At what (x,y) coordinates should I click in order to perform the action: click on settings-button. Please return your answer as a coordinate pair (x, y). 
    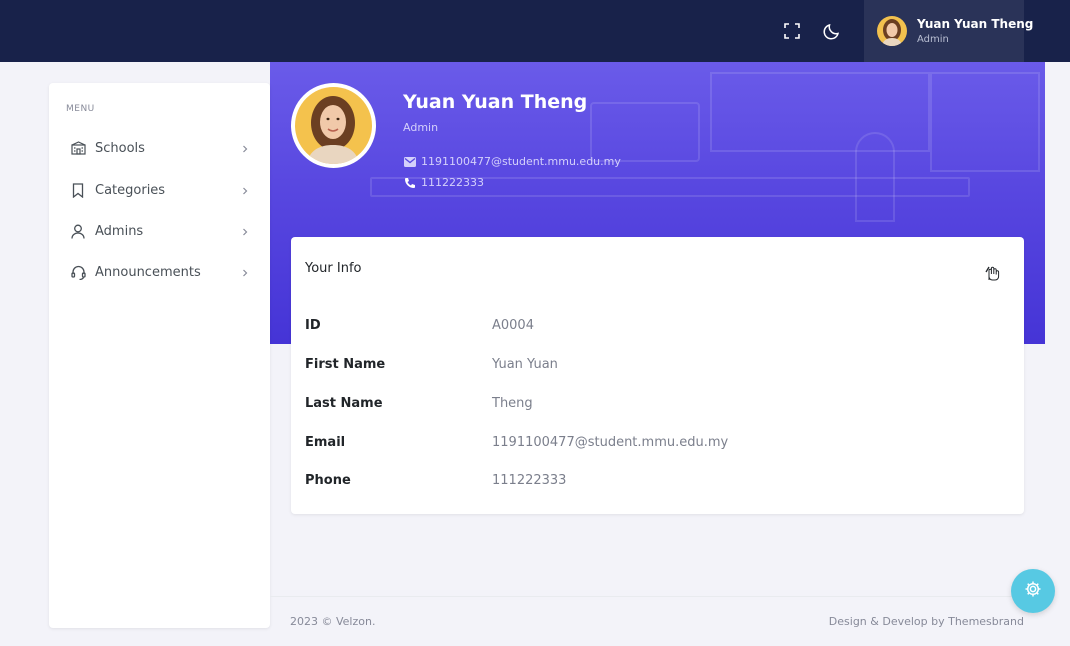
    Looking at the image, I should click on (1033, 591).